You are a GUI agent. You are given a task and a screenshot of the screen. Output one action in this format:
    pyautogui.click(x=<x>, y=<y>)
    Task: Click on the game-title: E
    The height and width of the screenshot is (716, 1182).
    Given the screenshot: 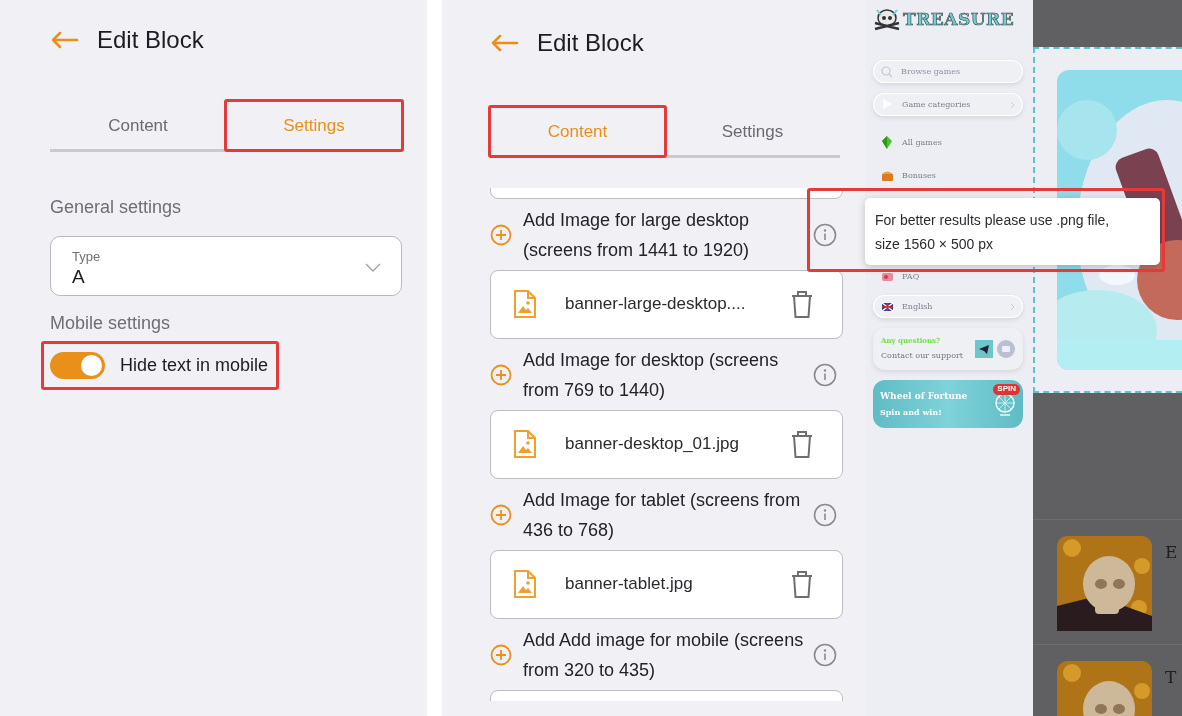 What is the action you would take?
    pyautogui.click(x=1171, y=552)
    